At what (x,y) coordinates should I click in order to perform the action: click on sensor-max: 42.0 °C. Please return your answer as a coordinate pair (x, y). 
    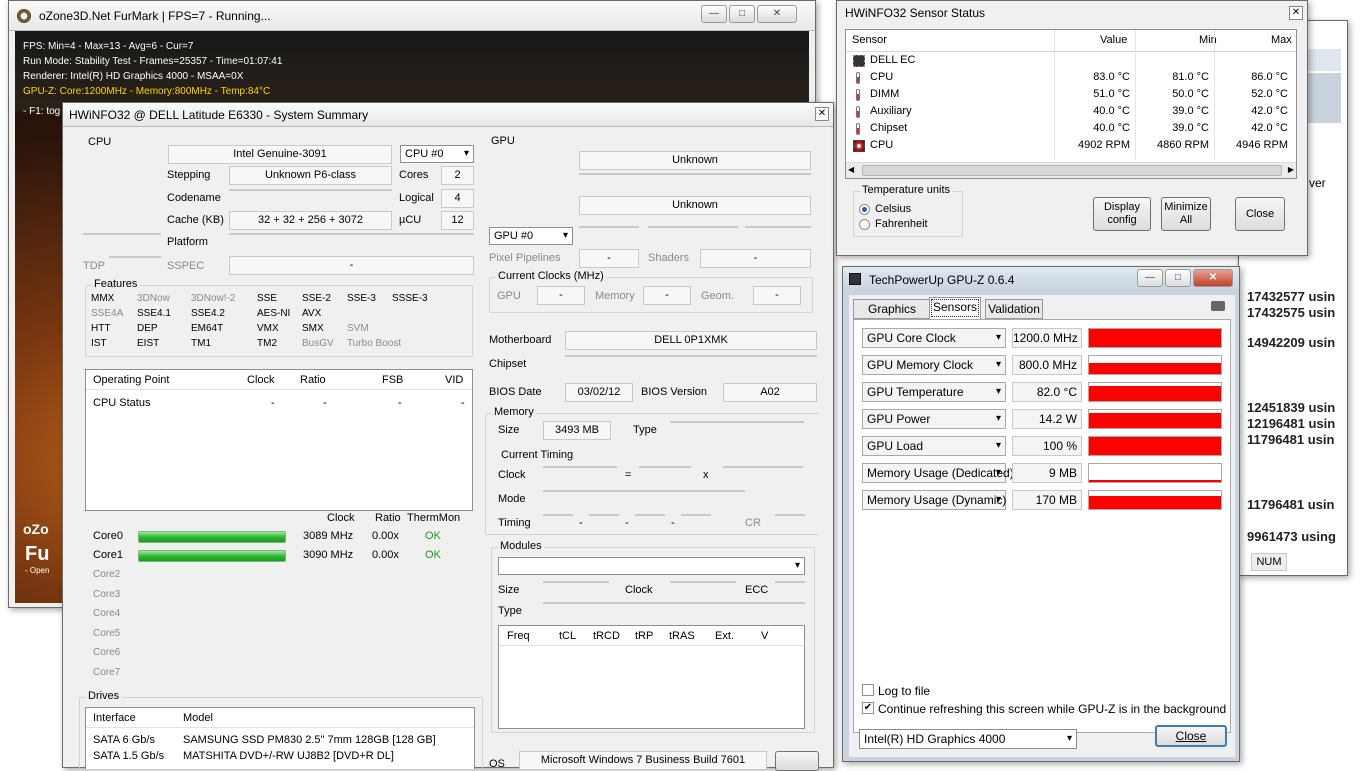
    Looking at the image, I should click on (1269, 128).